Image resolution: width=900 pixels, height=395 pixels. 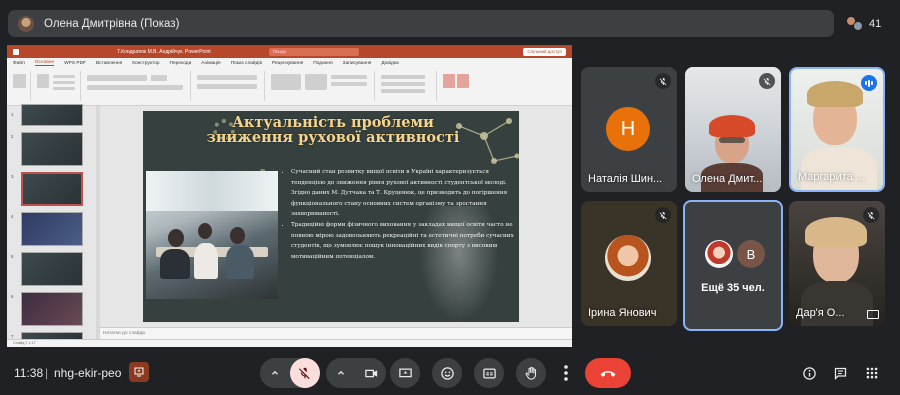 I want to click on pp-tab: Рецензування, so click(x=288, y=63).